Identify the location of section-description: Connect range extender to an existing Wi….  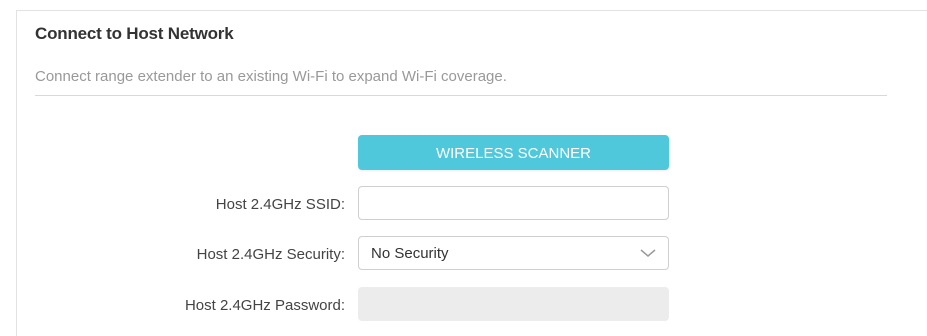
(271, 76).